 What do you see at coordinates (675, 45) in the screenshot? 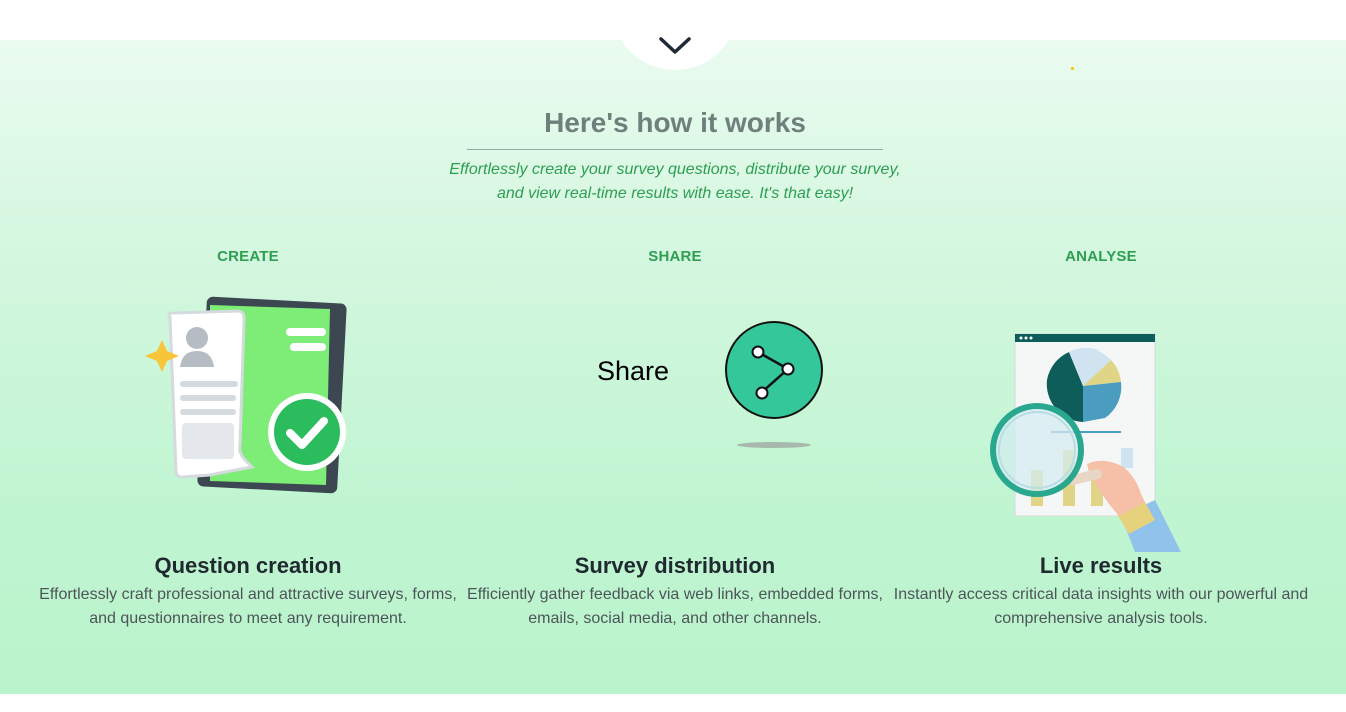
I see `chevron-down-icon` at bounding box center [675, 45].